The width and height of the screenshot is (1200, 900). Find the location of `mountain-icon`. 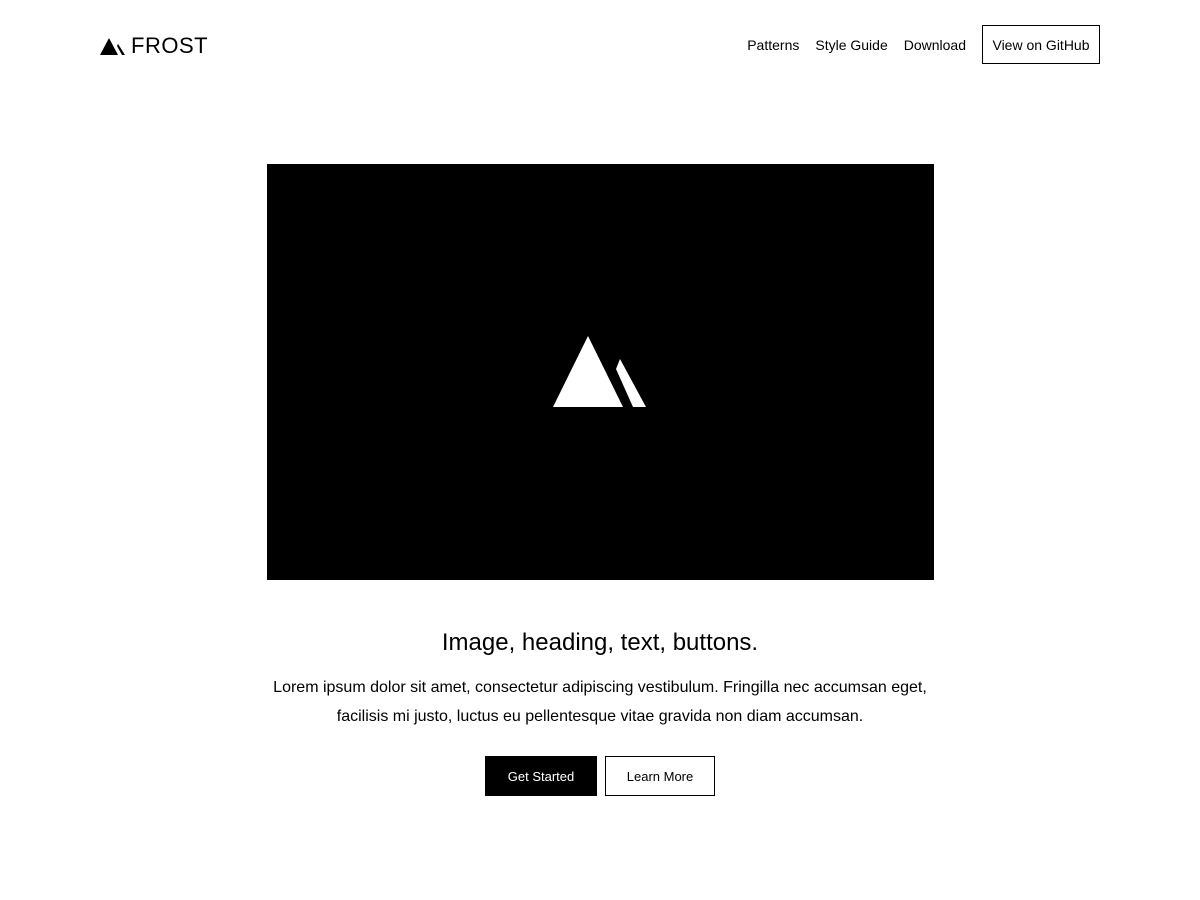

mountain-icon is located at coordinates (599, 371).